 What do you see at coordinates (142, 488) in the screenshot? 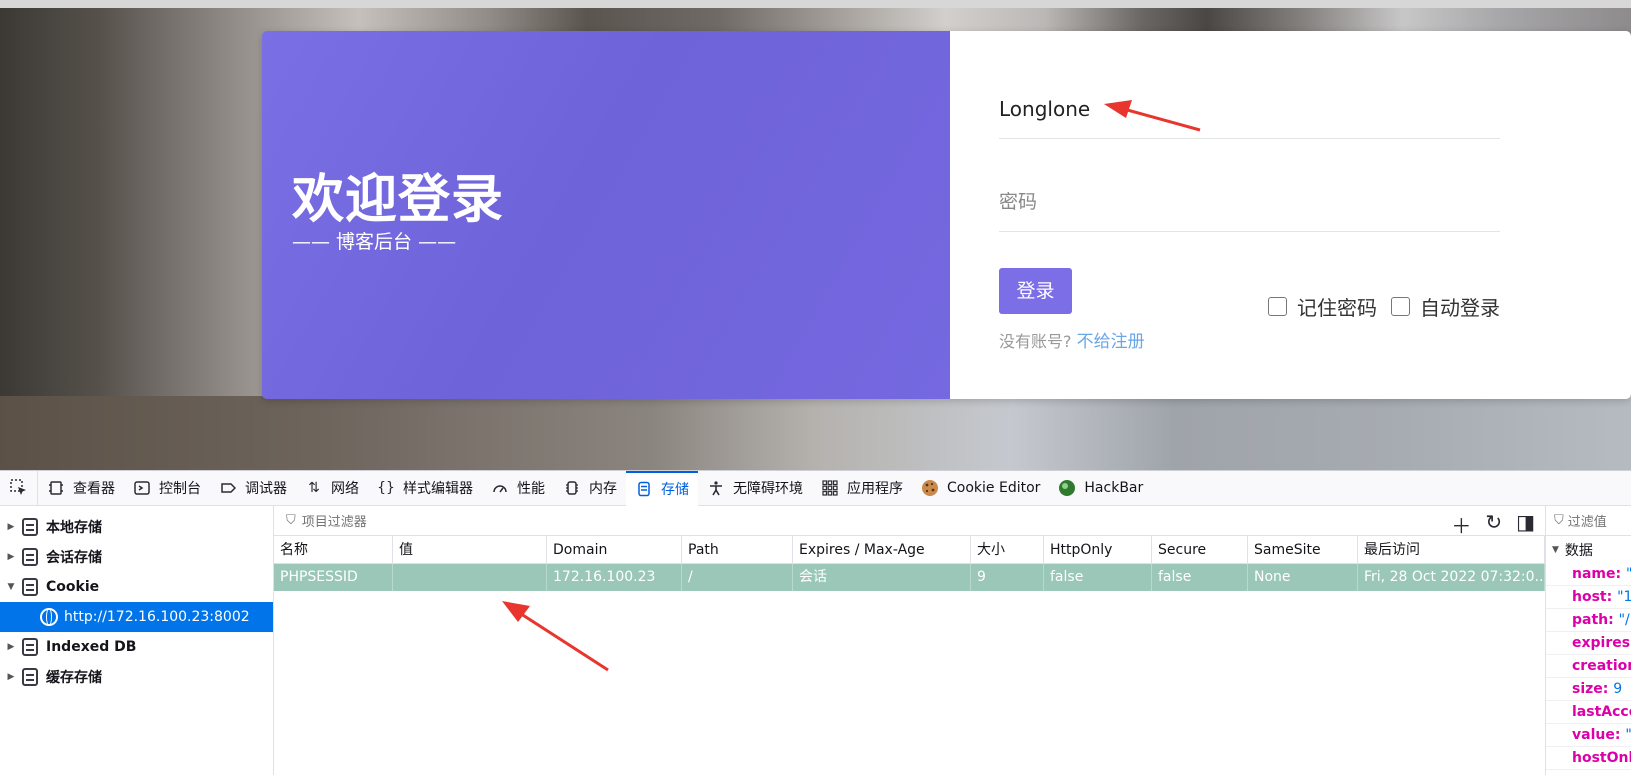
I see `console-icon` at bounding box center [142, 488].